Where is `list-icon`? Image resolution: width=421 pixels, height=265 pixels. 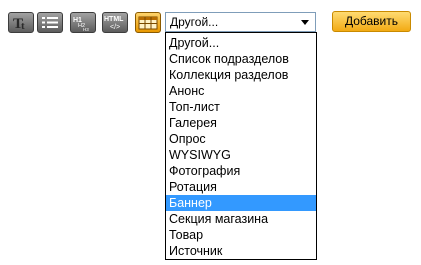 list-icon is located at coordinates (50, 22).